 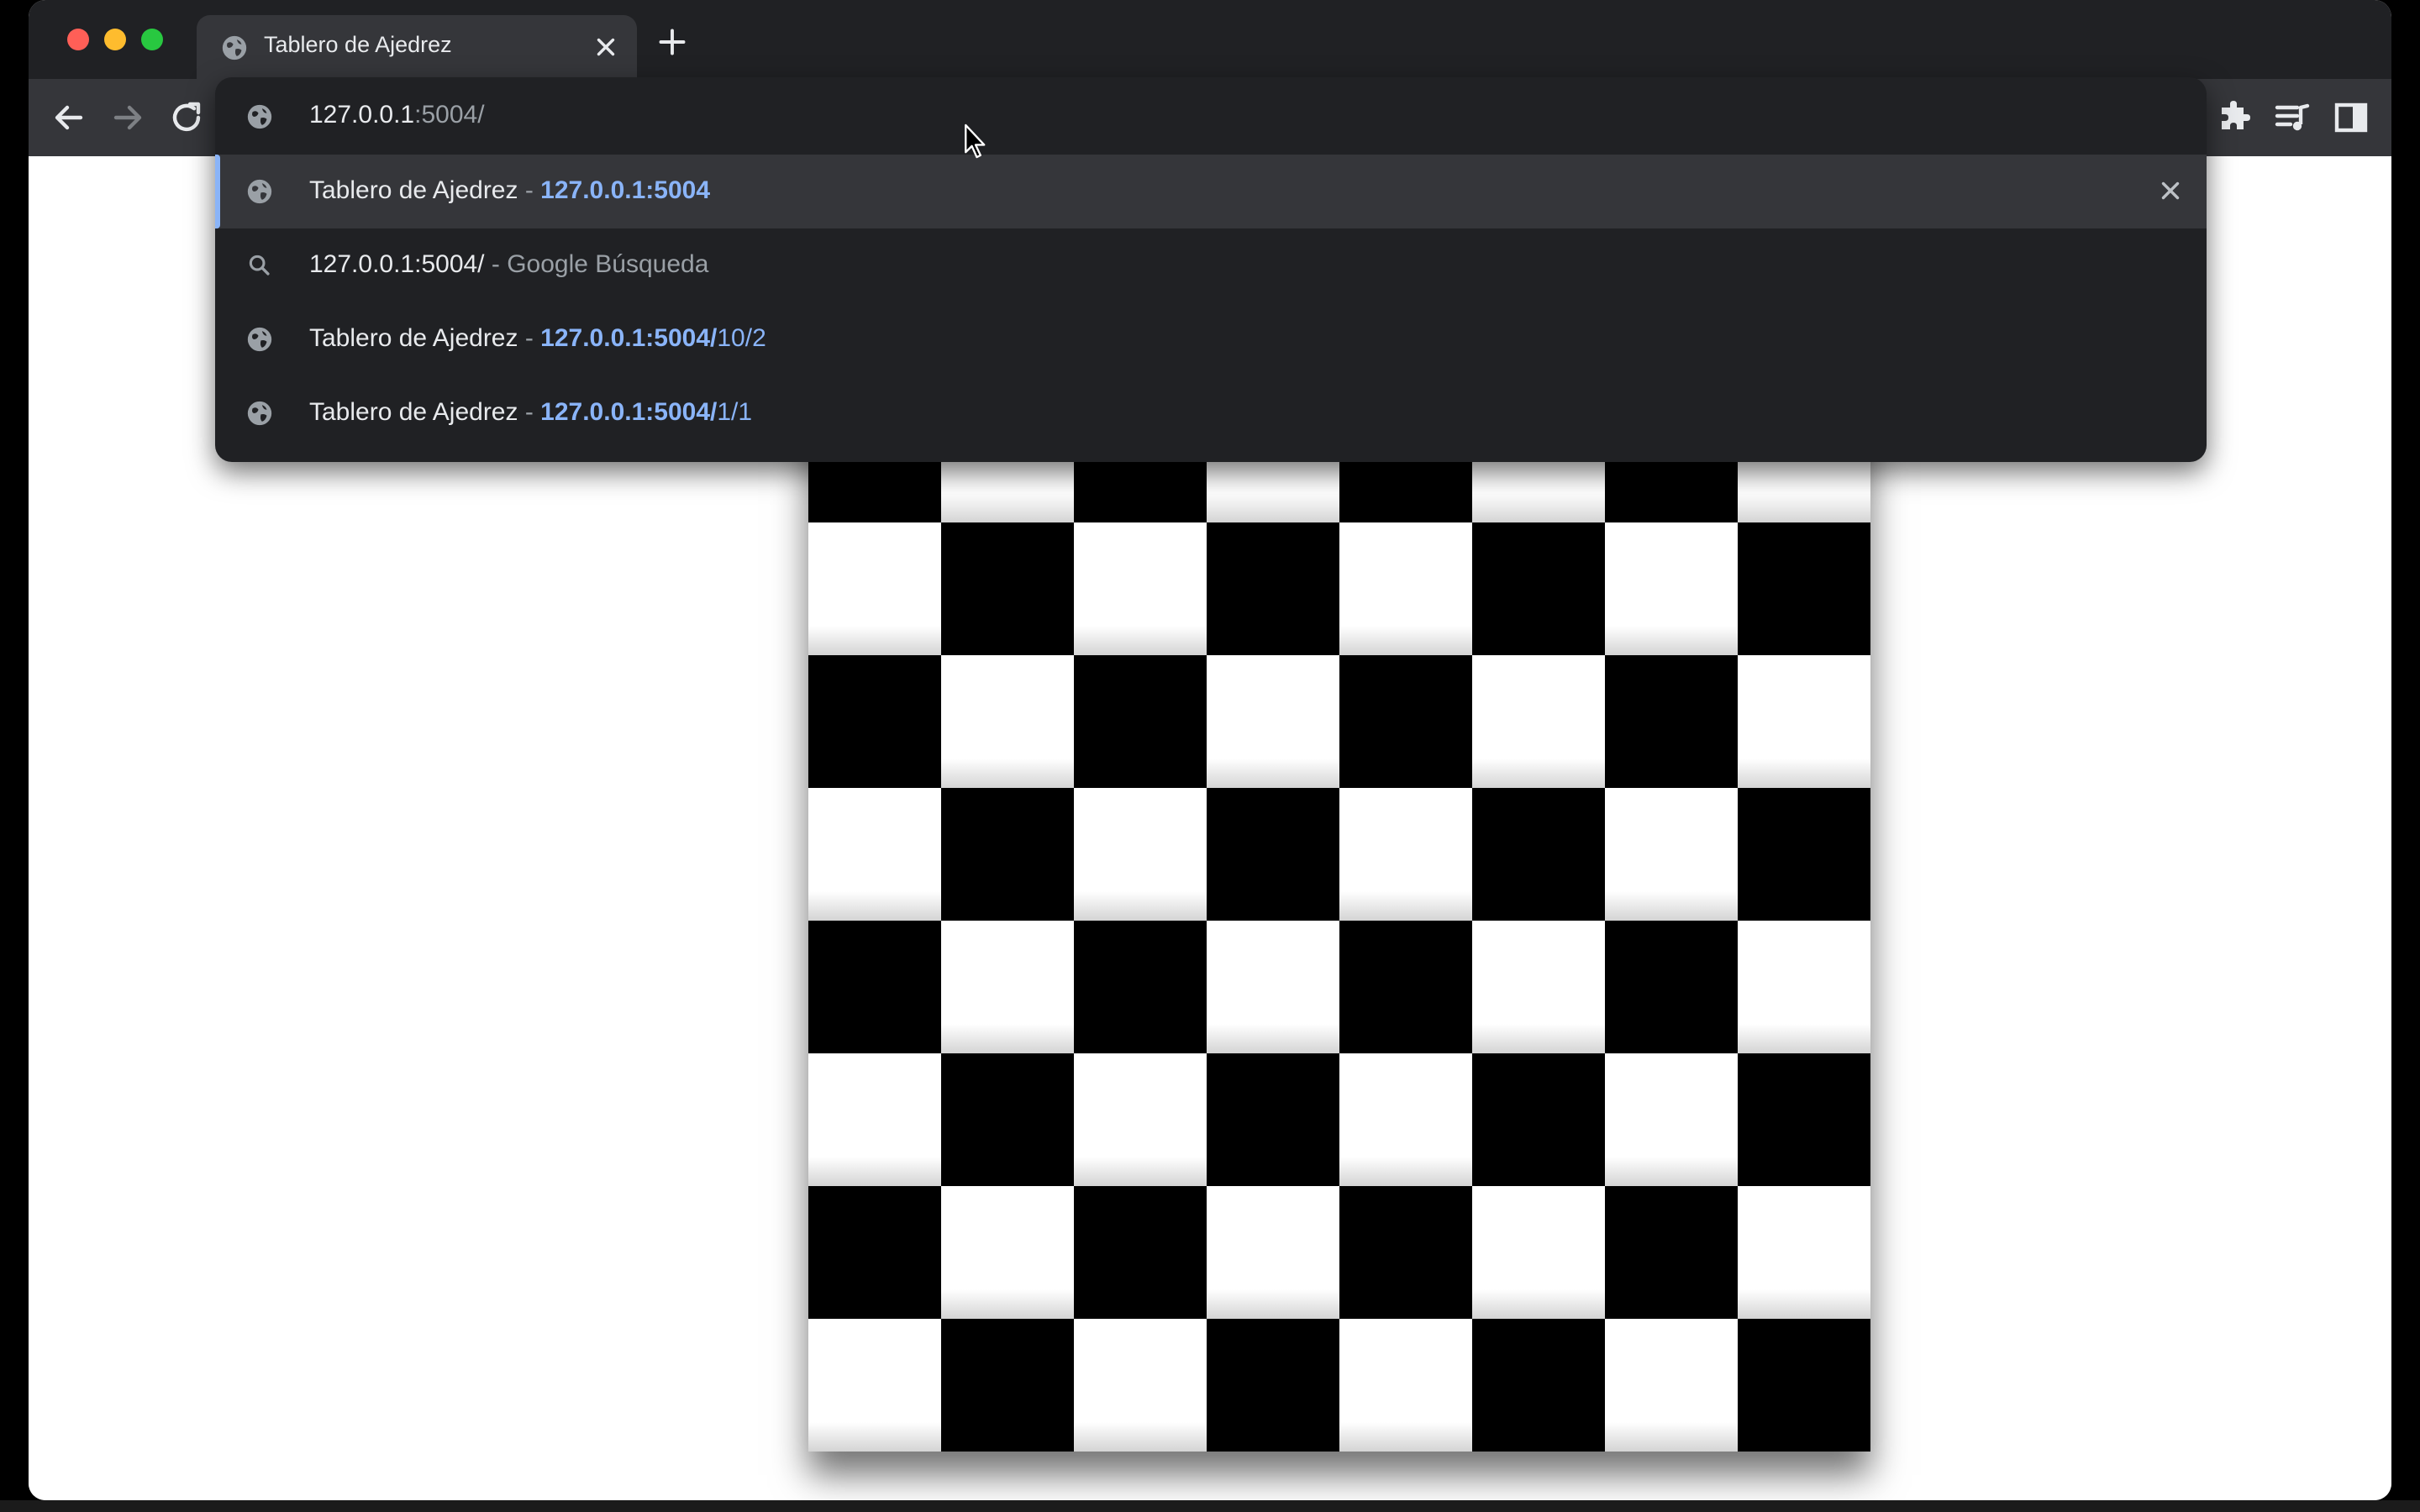 What do you see at coordinates (259, 265) in the screenshot?
I see `search-icon` at bounding box center [259, 265].